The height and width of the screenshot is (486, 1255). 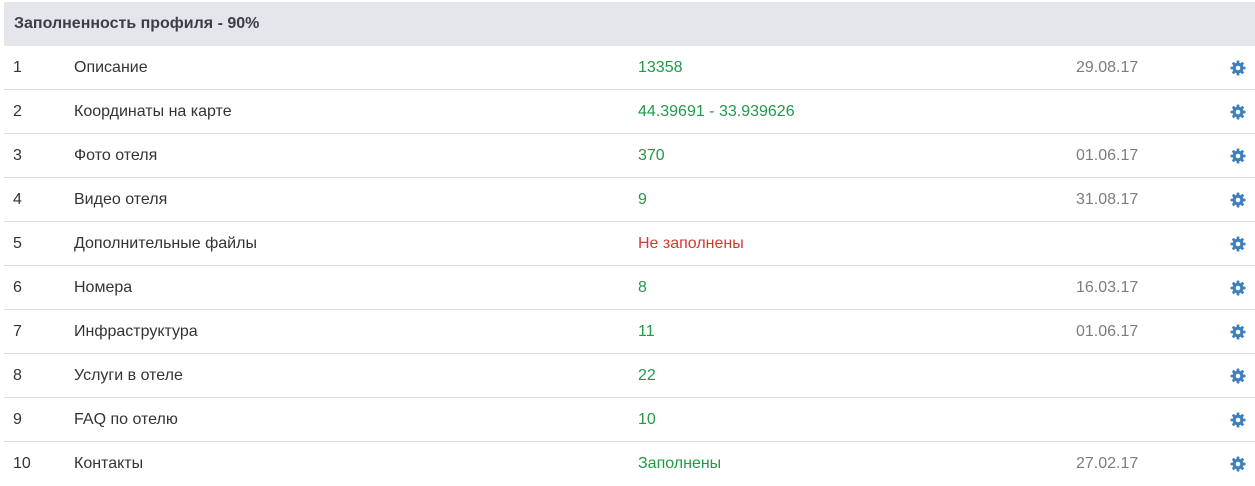 I want to click on row-number: 1, so click(x=17, y=67).